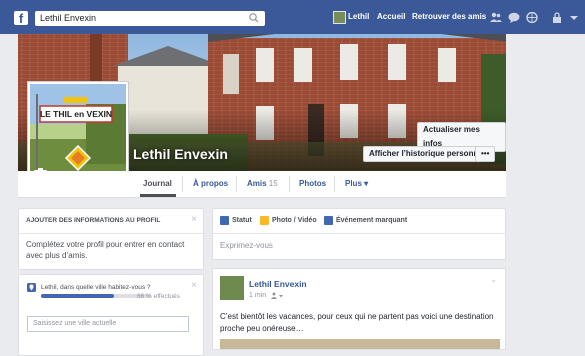 The image size is (585, 356). Describe the element at coordinates (158, 195) in the screenshot. I see `active-tab-indicator` at that location.